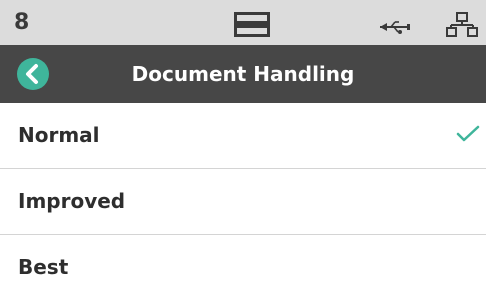  I want to click on option-label: Normal, so click(59, 135).